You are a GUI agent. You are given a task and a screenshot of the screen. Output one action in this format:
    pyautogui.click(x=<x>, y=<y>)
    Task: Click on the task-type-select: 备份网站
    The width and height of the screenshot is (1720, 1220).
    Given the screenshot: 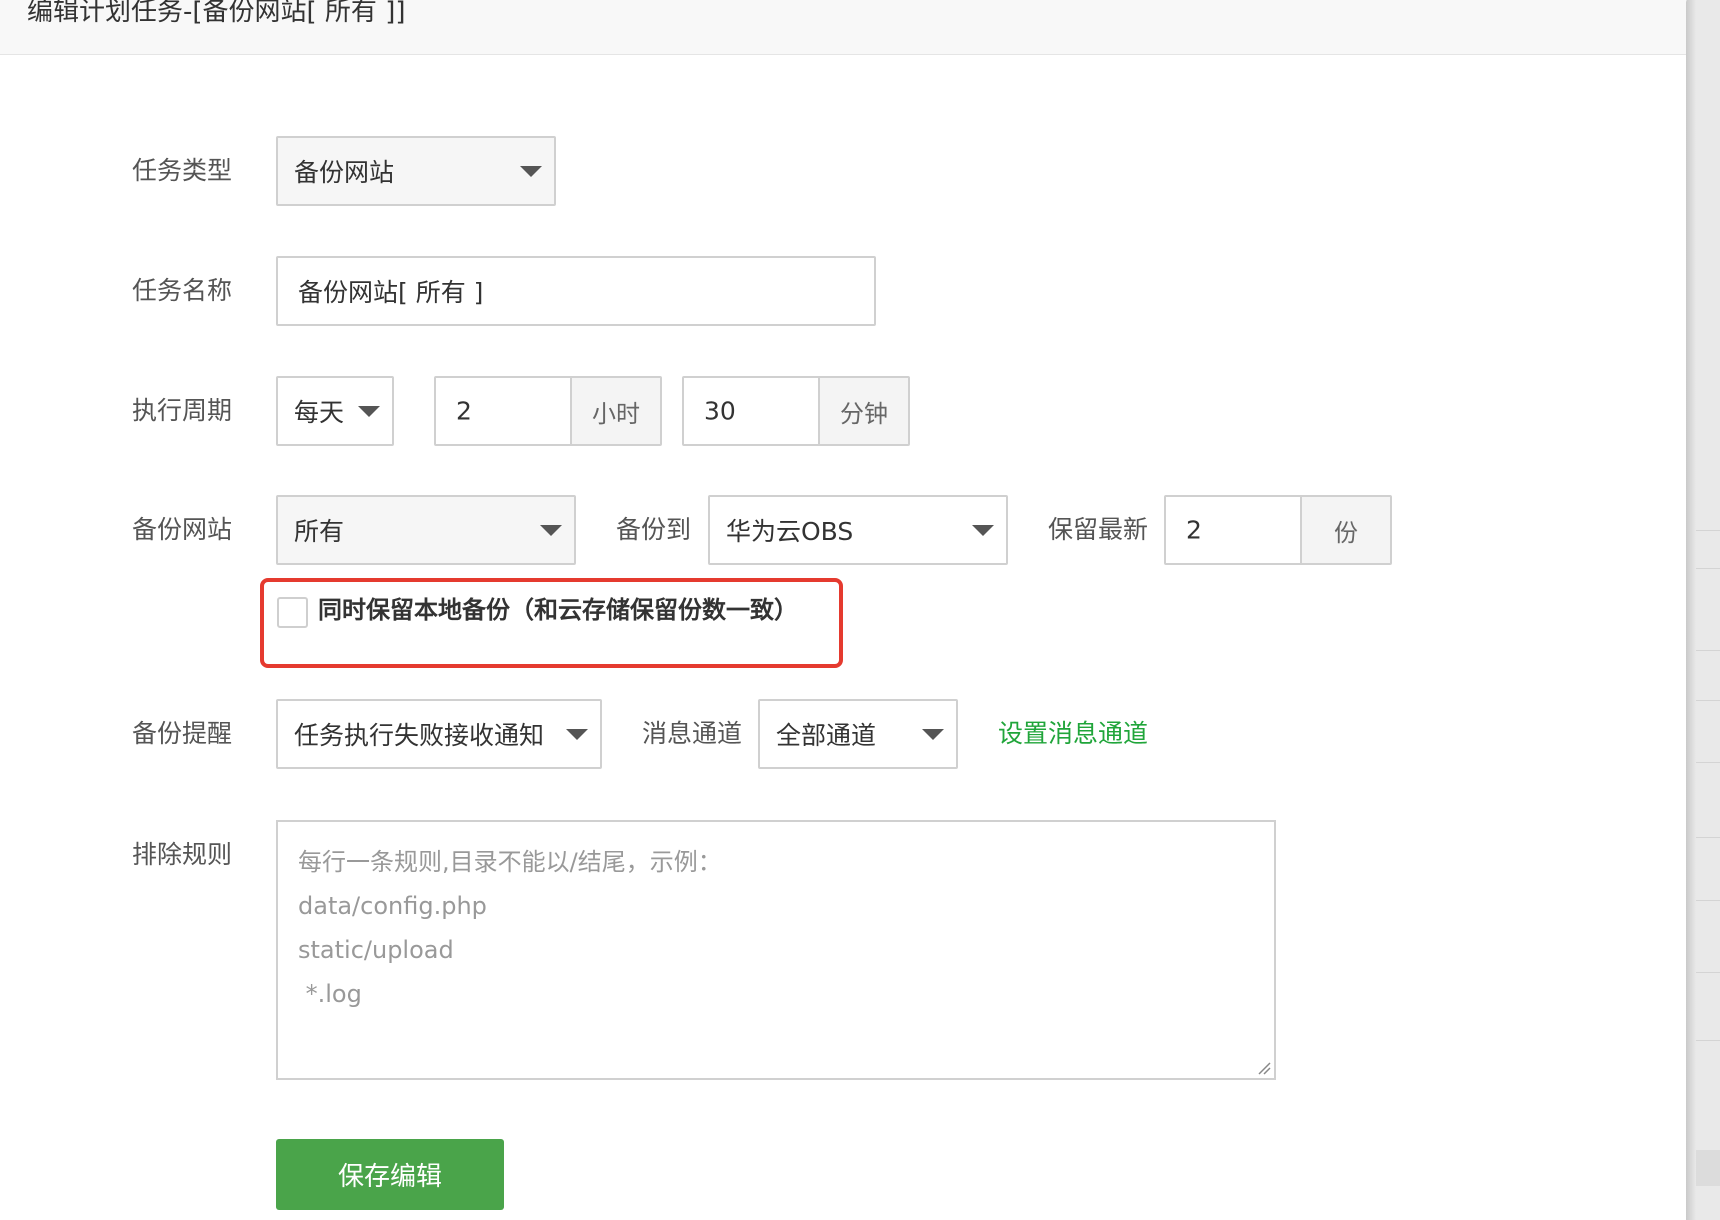 What is the action you would take?
    pyautogui.click(x=416, y=171)
    